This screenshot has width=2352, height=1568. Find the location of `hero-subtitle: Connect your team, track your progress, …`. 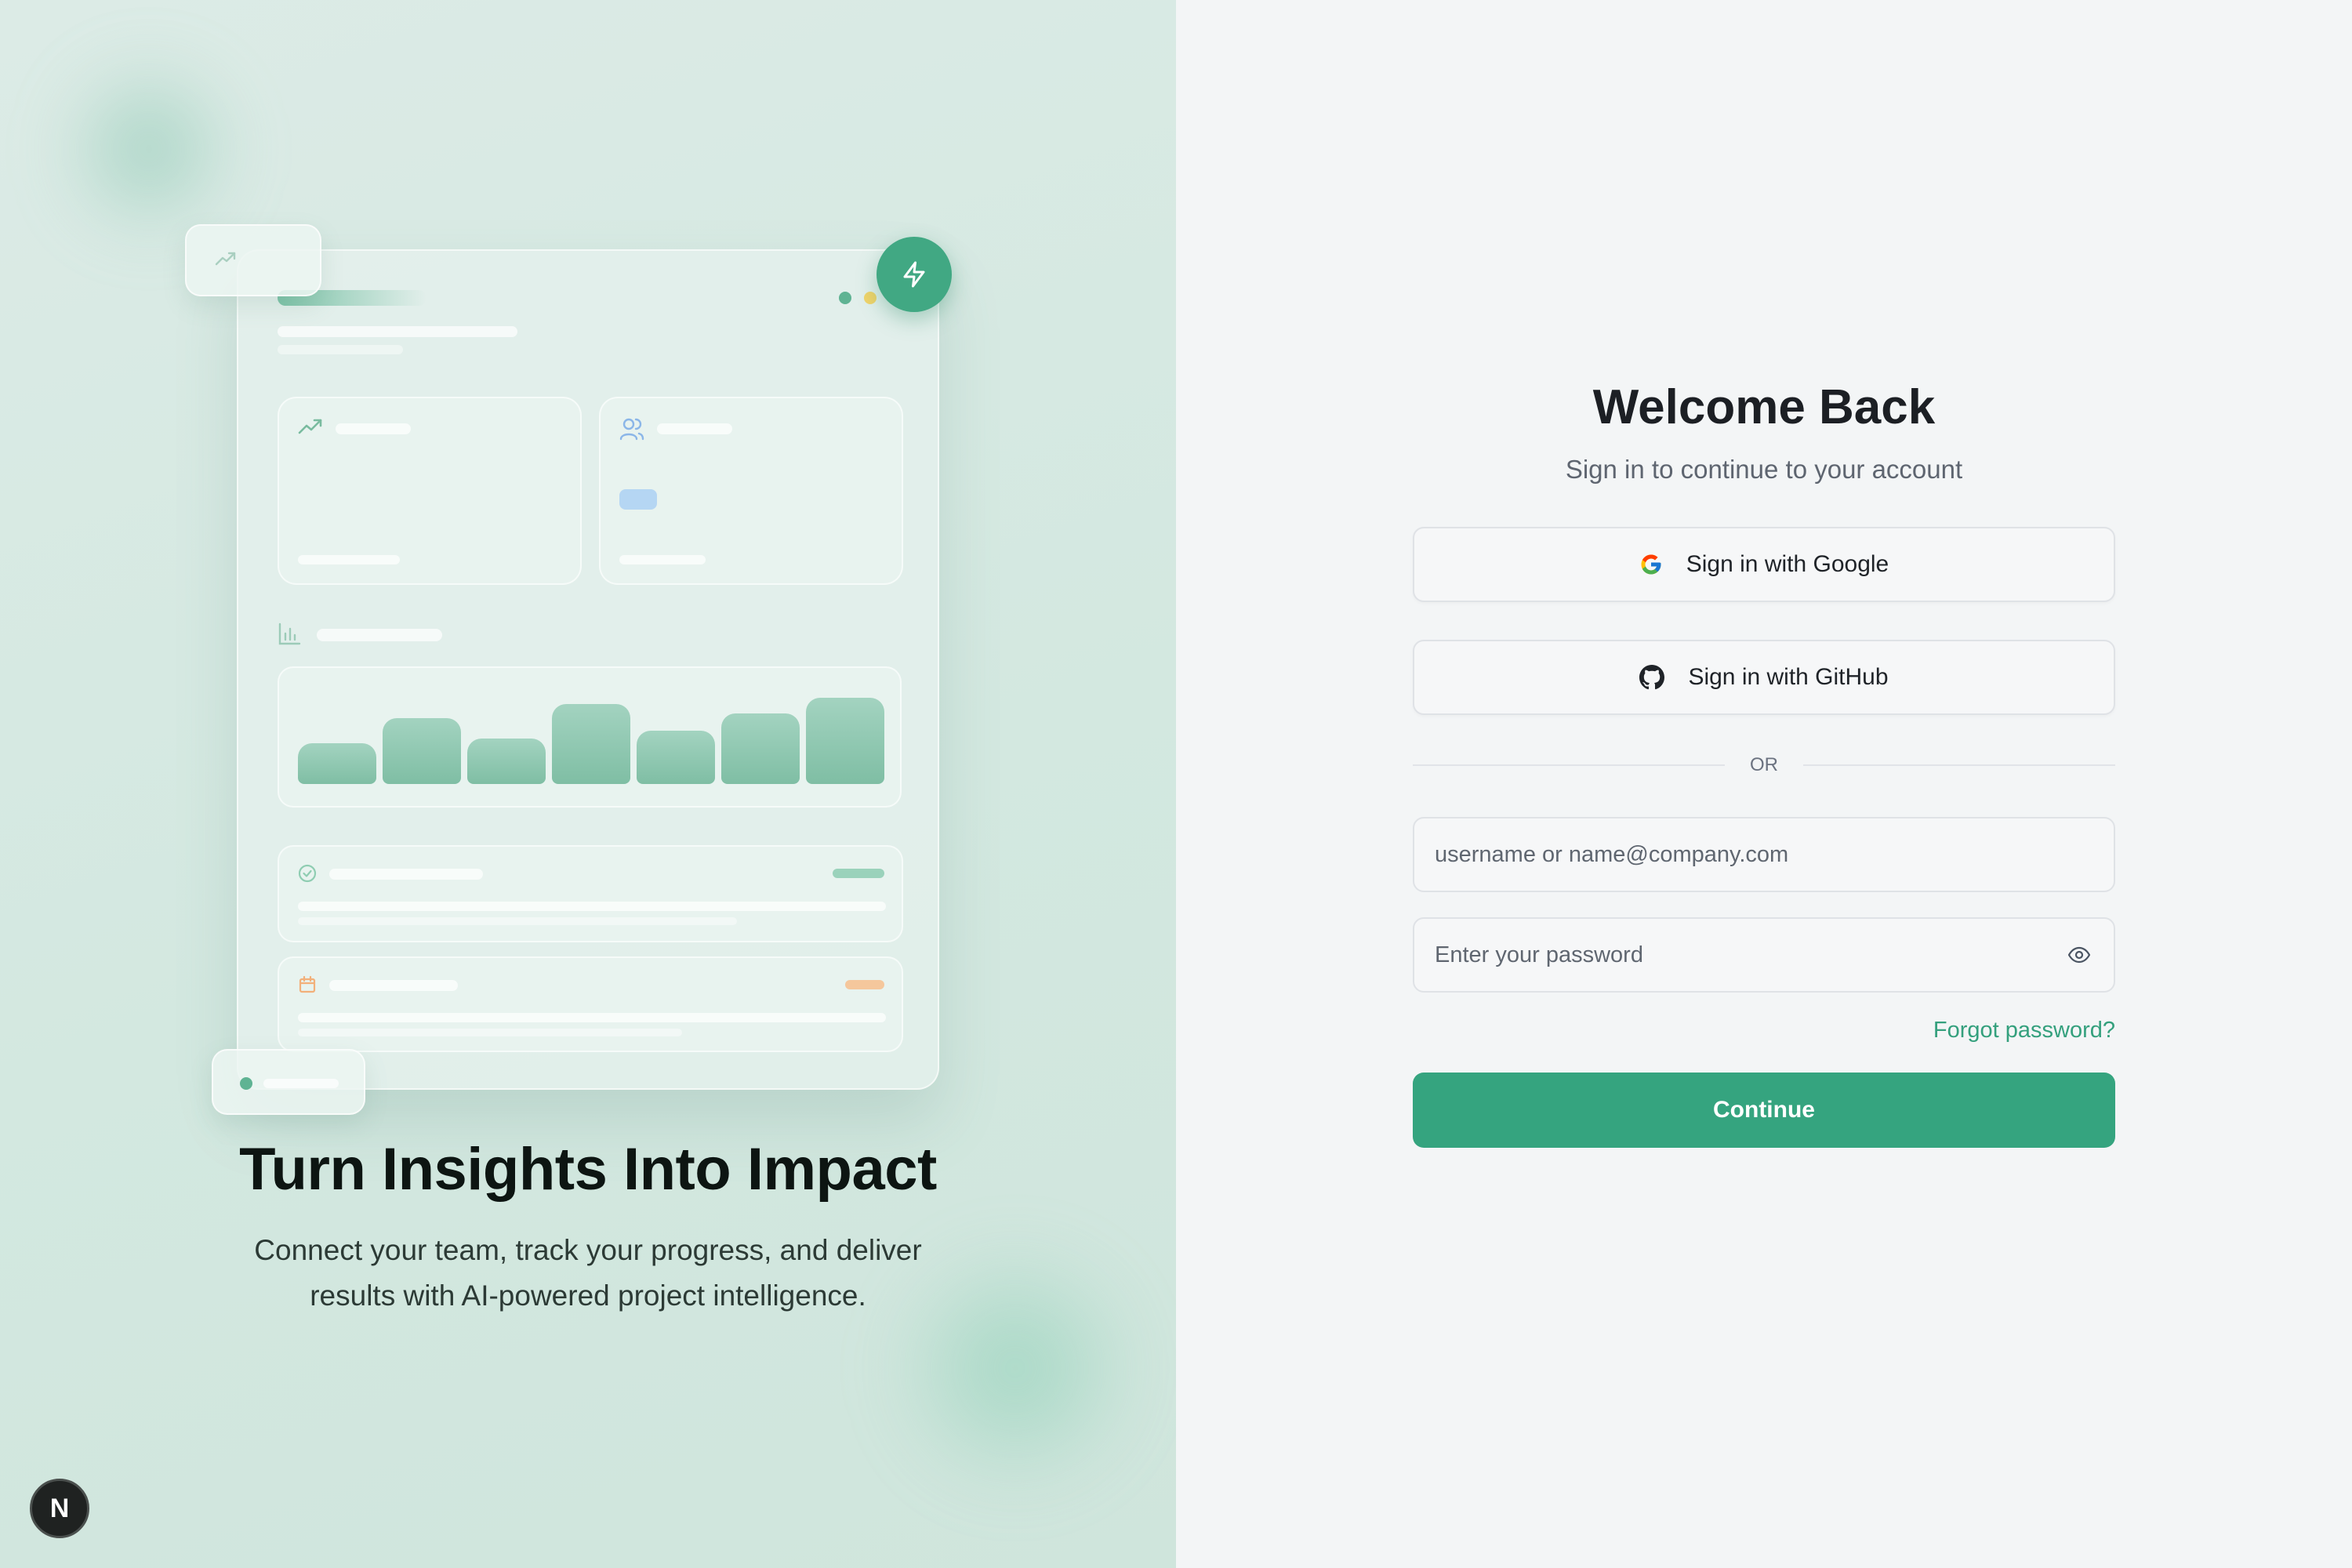

hero-subtitle: Connect your team, track your progress, … is located at coordinates (588, 1273).